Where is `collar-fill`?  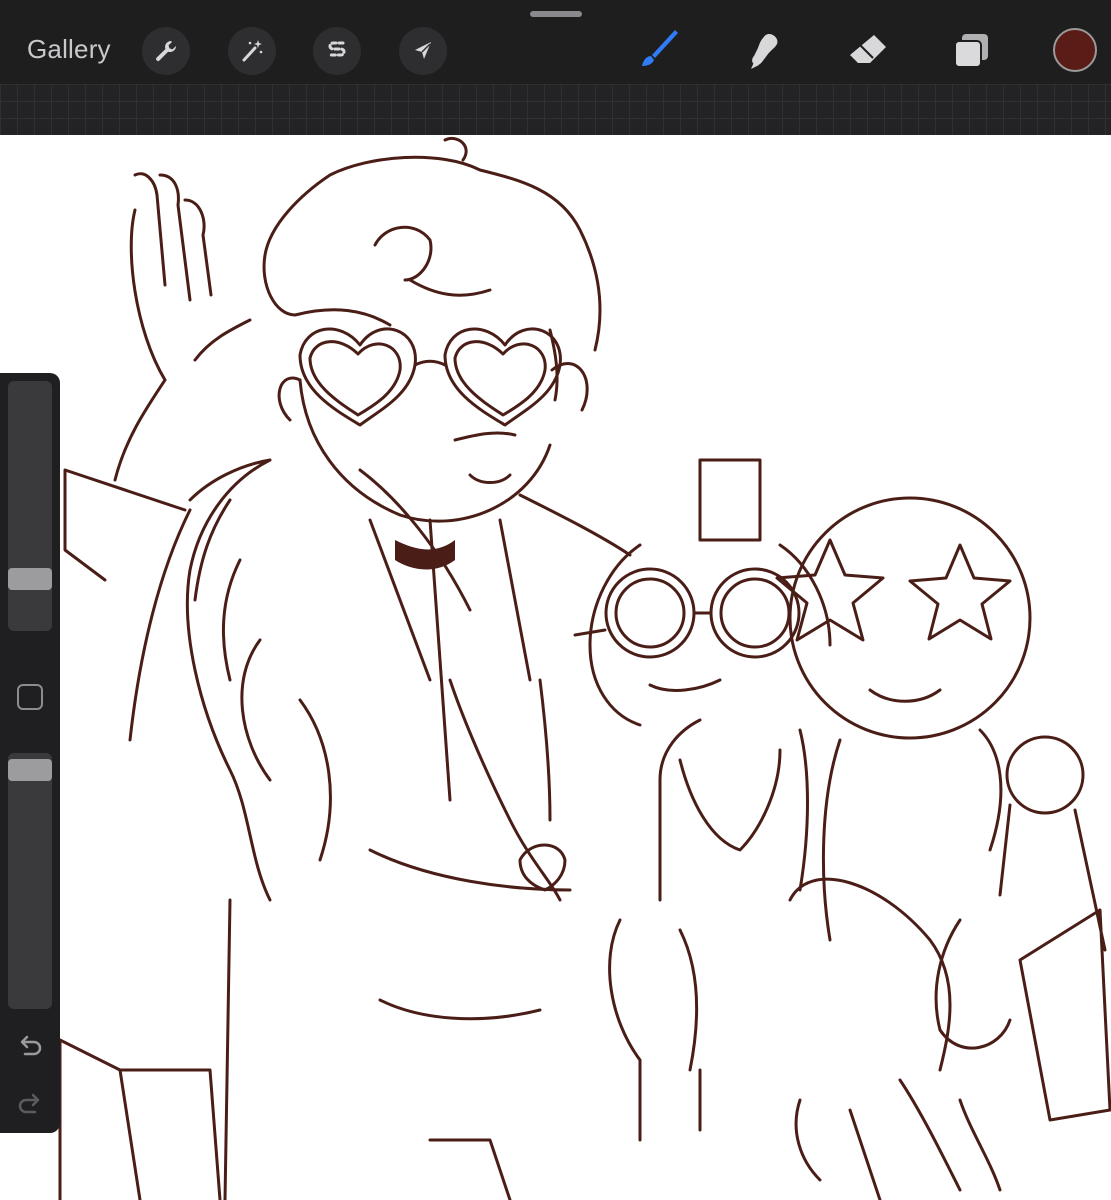
collar-fill is located at coordinates (425, 555).